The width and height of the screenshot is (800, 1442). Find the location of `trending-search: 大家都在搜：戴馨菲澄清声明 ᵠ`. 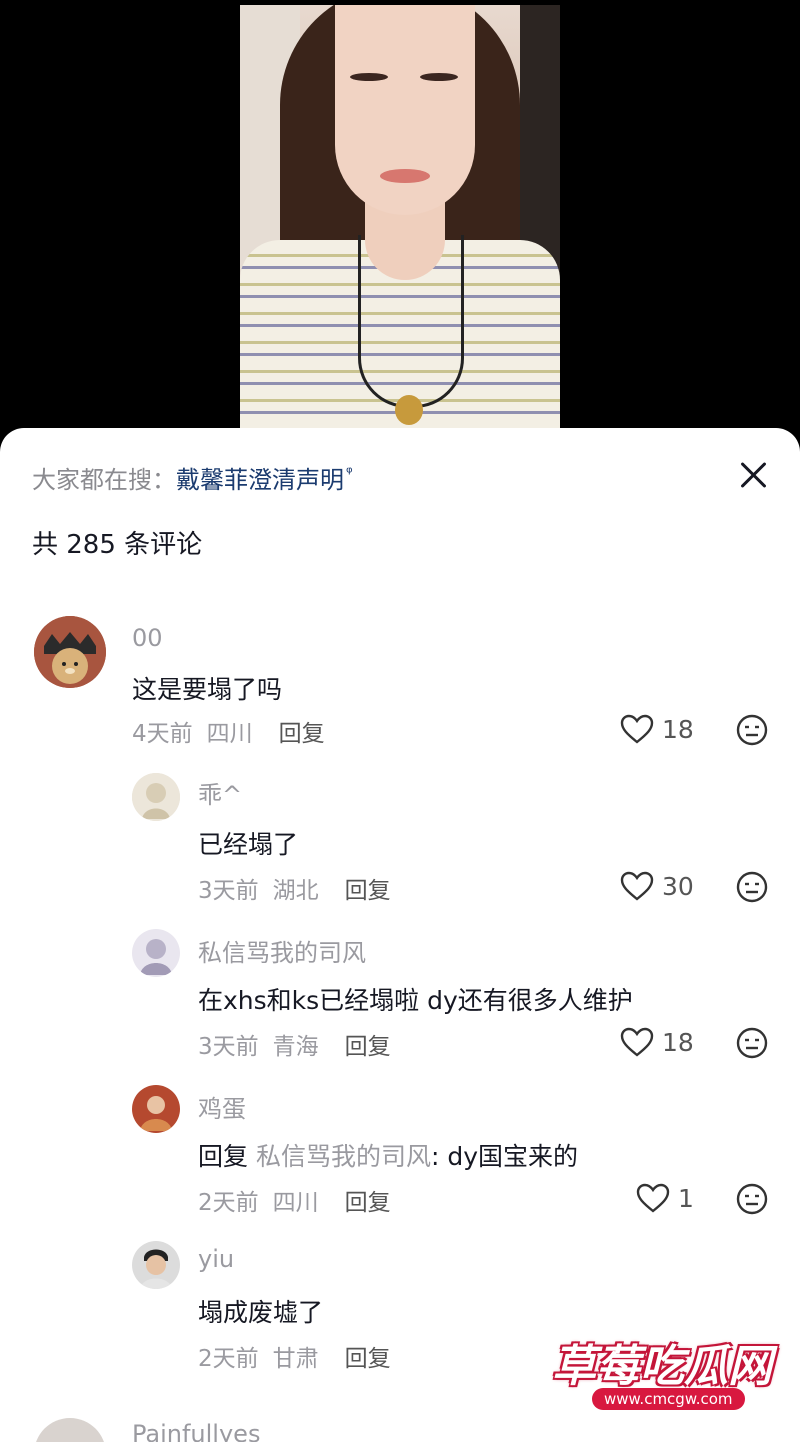

trending-search: 大家都在搜：戴馨菲澄清声明 ᵠ is located at coordinates (192, 477).